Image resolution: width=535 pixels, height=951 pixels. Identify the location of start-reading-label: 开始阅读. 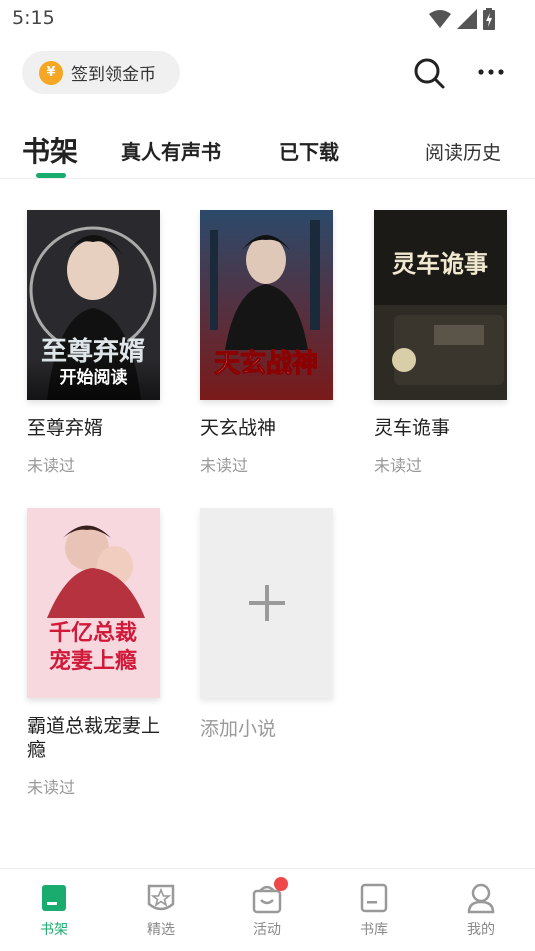
(93, 375).